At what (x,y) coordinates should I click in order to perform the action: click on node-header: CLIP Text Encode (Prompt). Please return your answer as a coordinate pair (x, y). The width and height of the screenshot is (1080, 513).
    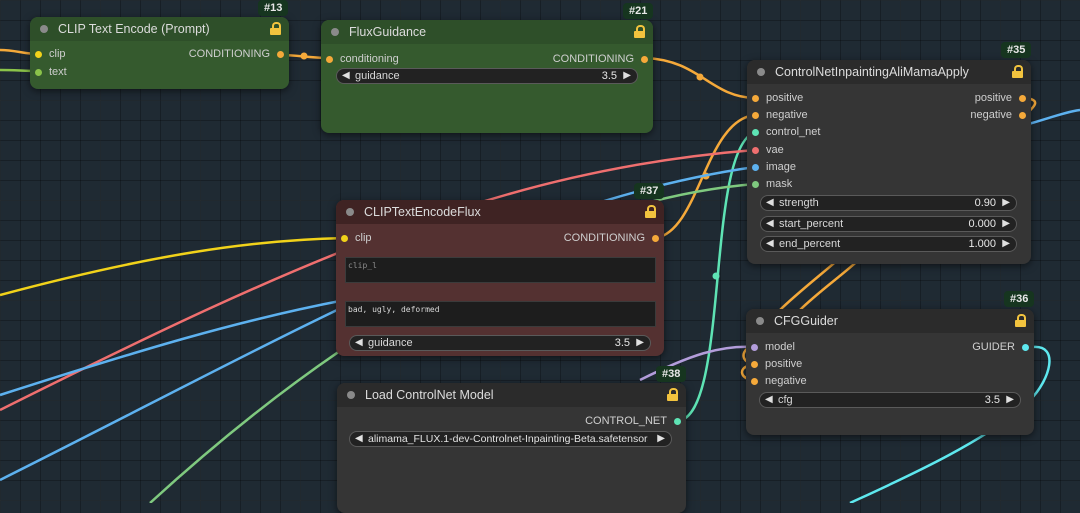
    Looking at the image, I should click on (159, 29).